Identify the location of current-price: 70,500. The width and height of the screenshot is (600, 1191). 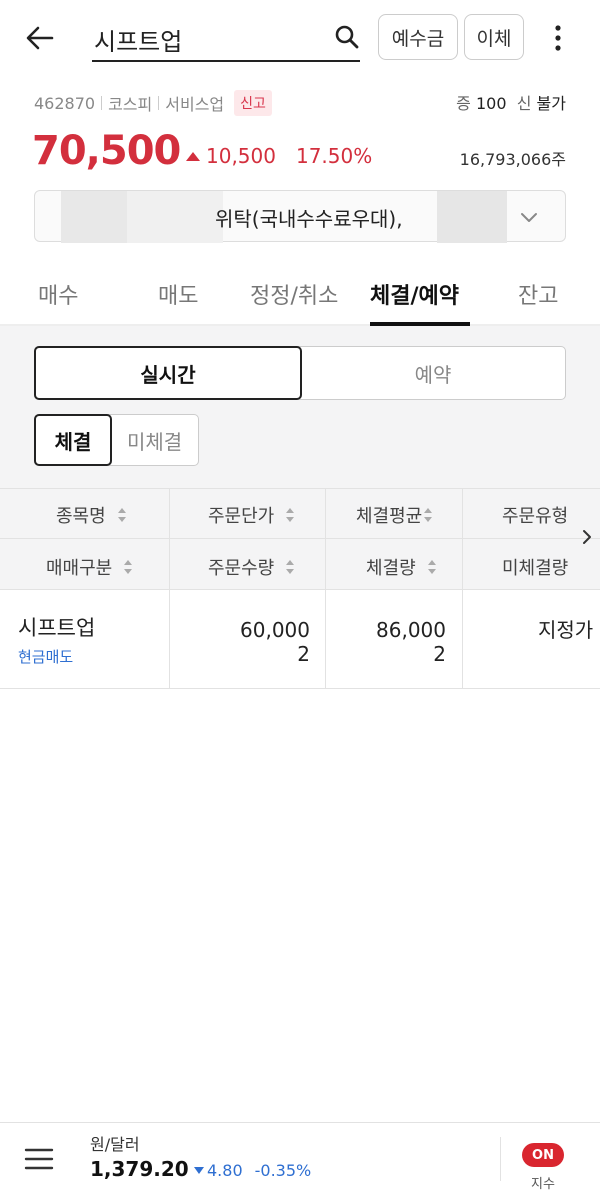
(106, 151).